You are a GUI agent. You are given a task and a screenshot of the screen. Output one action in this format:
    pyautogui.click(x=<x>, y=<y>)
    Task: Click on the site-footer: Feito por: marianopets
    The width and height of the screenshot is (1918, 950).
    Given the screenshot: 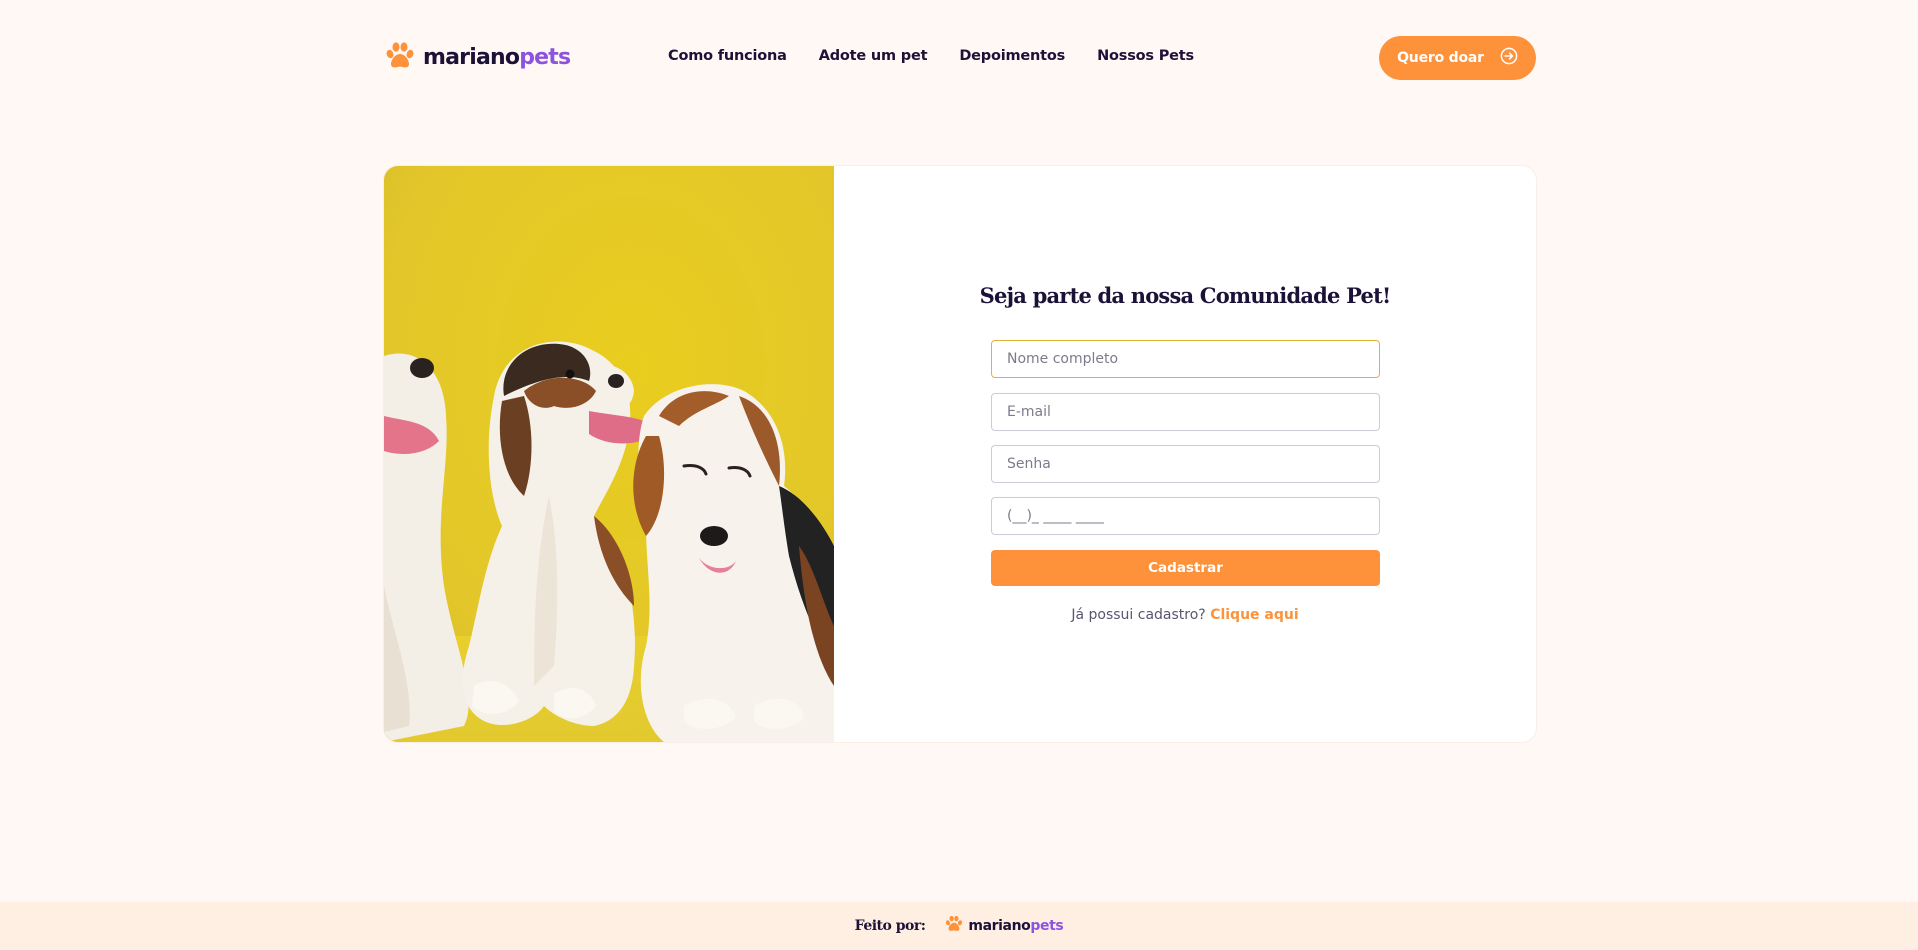 What is the action you would take?
    pyautogui.click(x=959, y=926)
    